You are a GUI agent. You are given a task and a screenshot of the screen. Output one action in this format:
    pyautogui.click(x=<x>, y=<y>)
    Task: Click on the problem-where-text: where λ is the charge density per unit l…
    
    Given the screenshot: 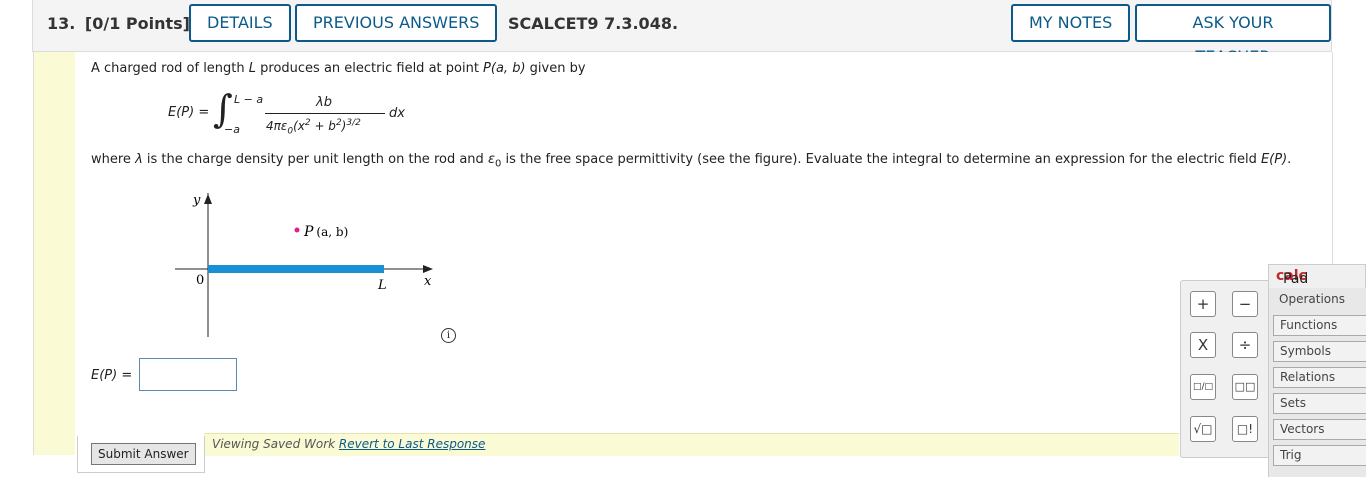 What is the action you would take?
    pyautogui.click(x=691, y=161)
    